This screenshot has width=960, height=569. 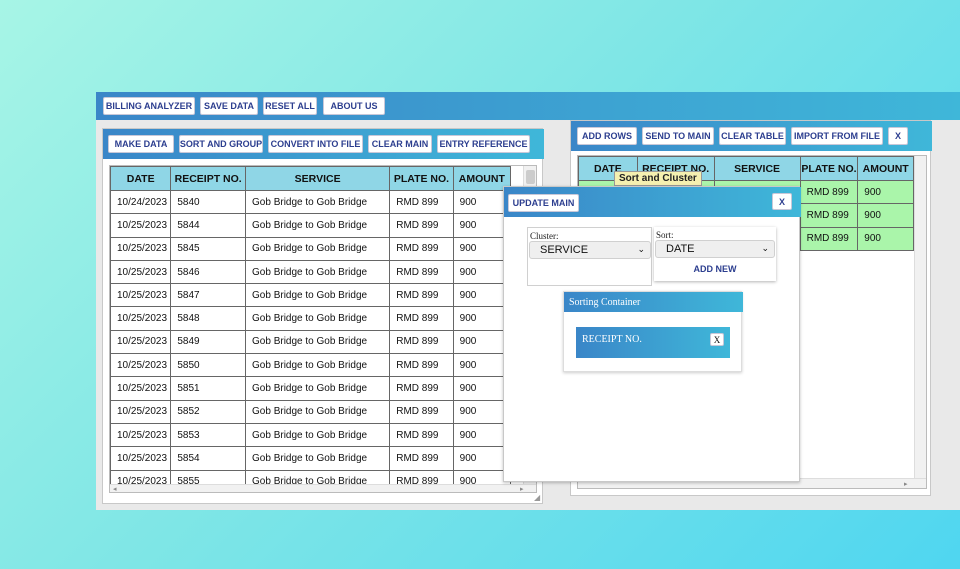 I want to click on table-cell: 5853, so click(x=208, y=435).